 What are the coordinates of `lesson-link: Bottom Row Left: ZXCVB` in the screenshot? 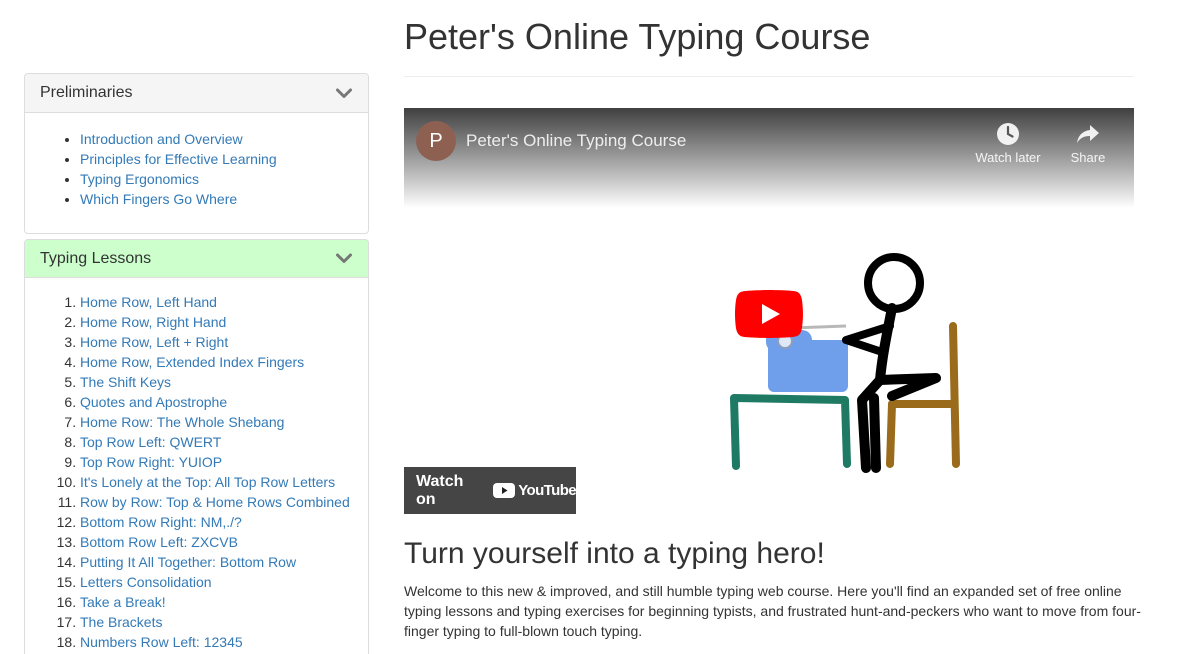 It's located at (159, 542).